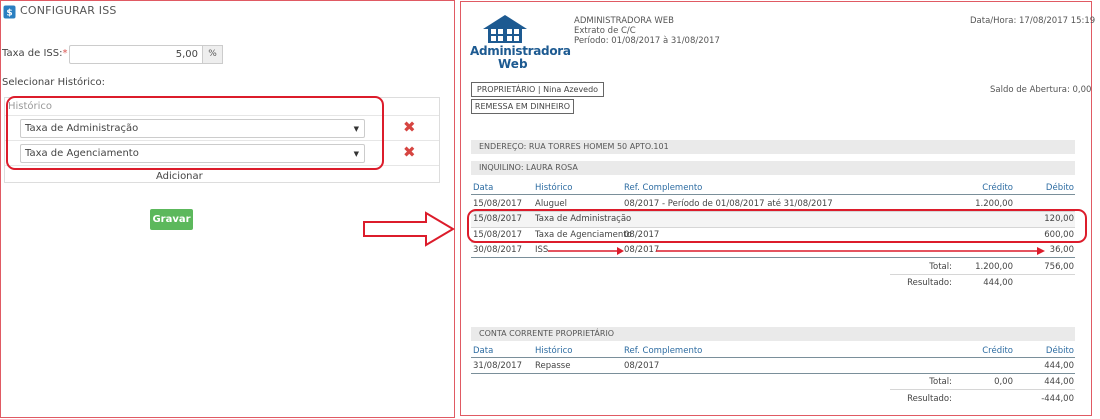 This screenshot has height=419, width=1100. I want to click on total-credit: 0,00, so click(1003, 382).